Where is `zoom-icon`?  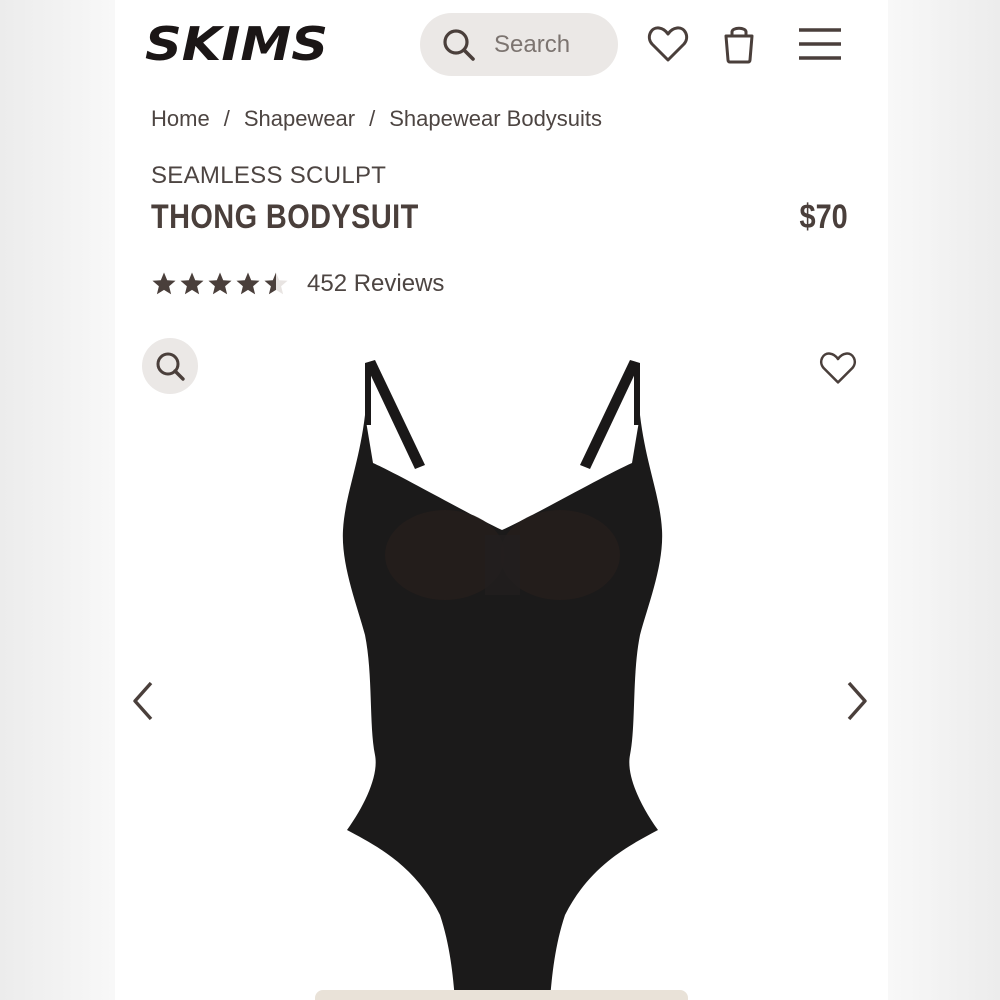
zoom-icon is located at coordinates (170, 366).